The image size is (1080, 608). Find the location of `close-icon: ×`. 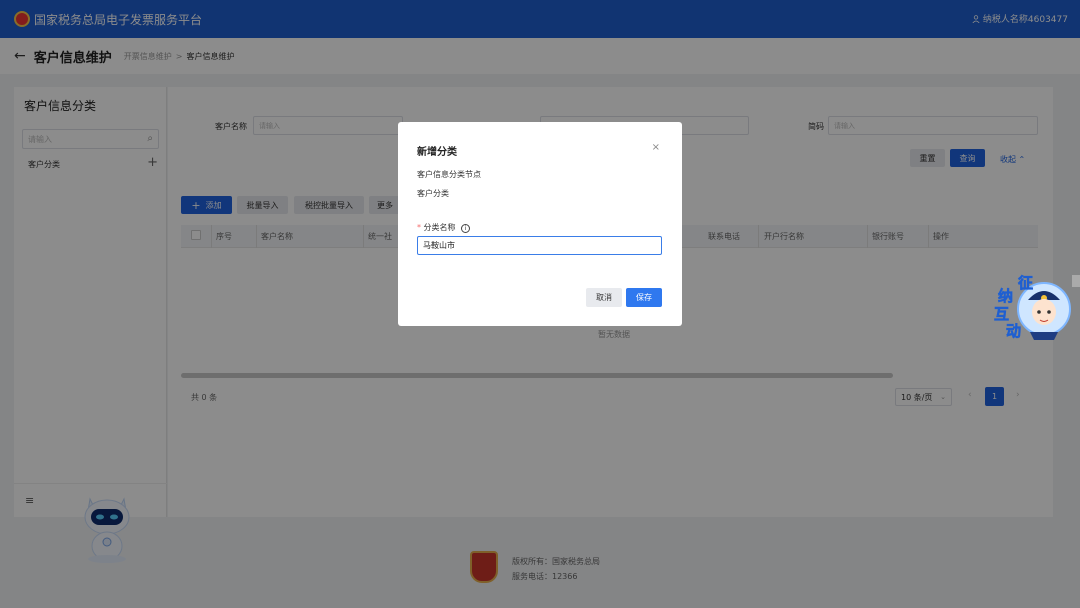

close-icon: × is located at coordinates (656, 147).